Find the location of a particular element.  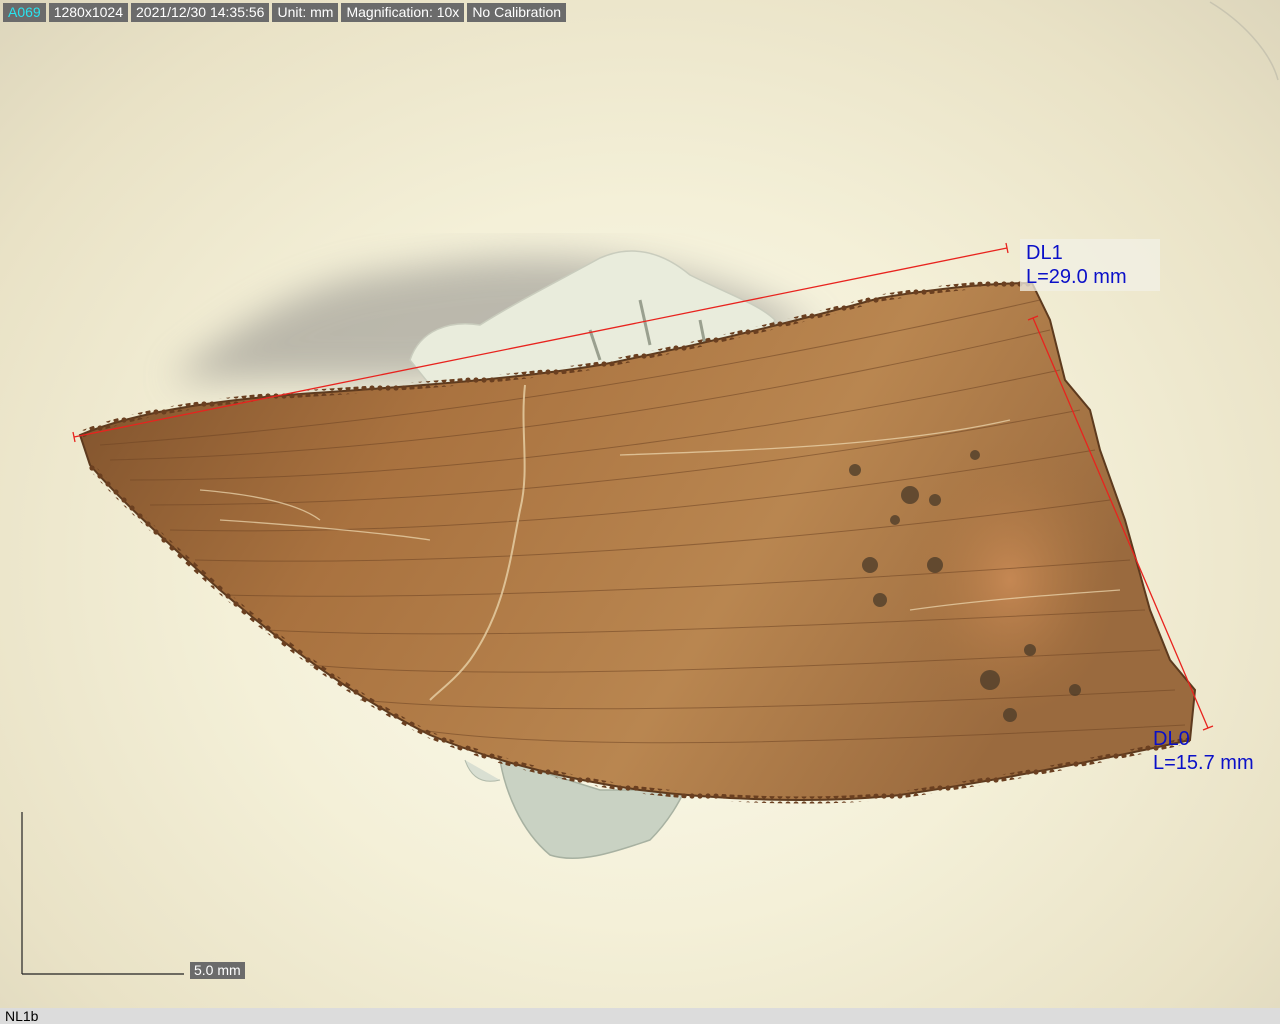

scale-bar is located at coordinates (102, 893).